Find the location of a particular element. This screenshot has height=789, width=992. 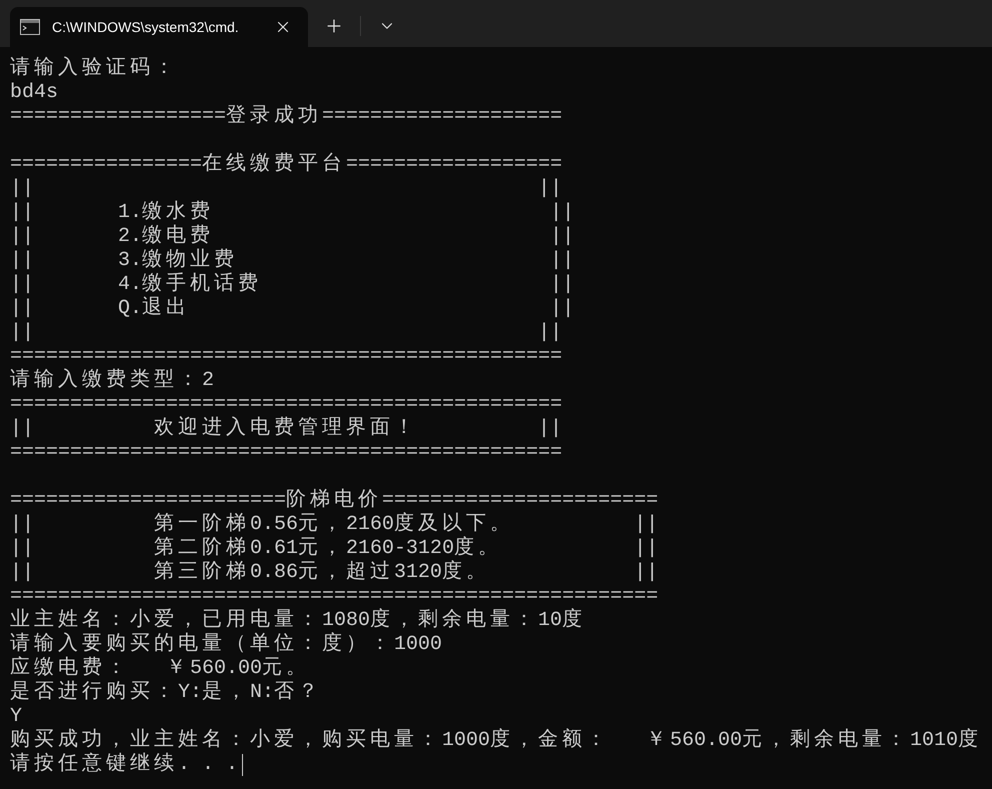

terminal-line: 请输入缴费类型：2 is located at coordinates (112, 381).